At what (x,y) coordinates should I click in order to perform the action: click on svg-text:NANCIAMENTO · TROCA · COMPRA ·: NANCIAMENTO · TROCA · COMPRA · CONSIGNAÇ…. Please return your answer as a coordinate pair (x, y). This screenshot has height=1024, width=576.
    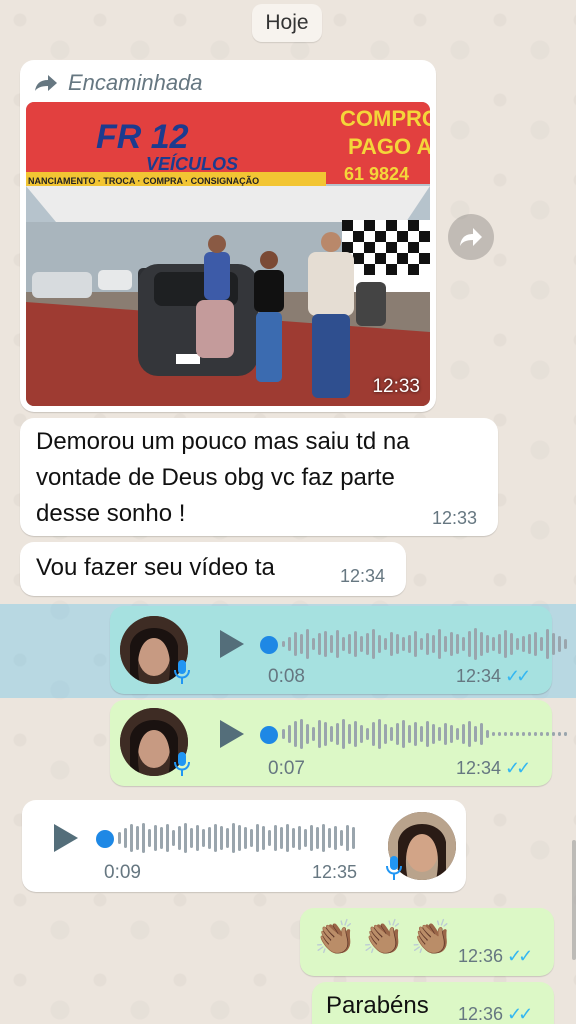
    Looking at the image, I should click on (143, 181).